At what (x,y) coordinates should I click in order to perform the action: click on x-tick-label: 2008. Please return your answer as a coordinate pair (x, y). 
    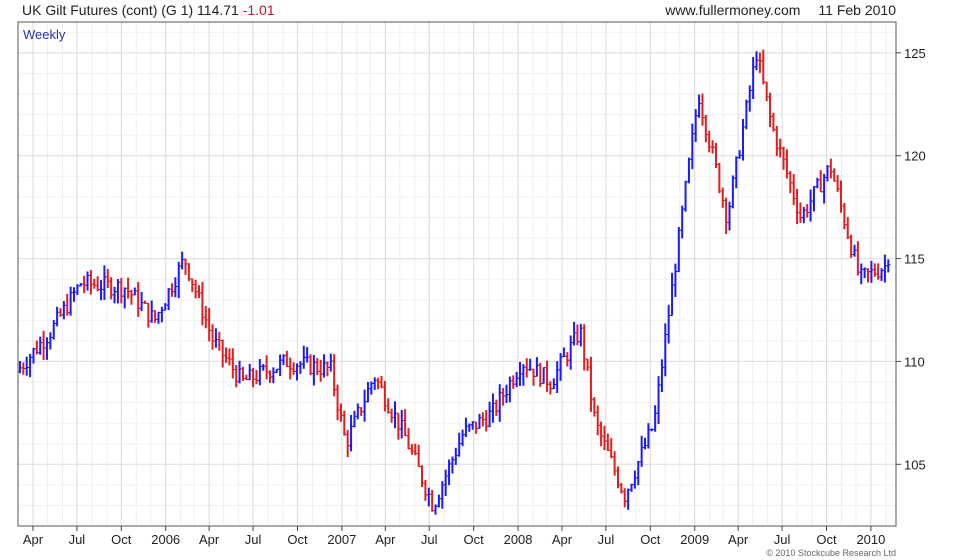
    Looking at the image, I should click on (518, 539).